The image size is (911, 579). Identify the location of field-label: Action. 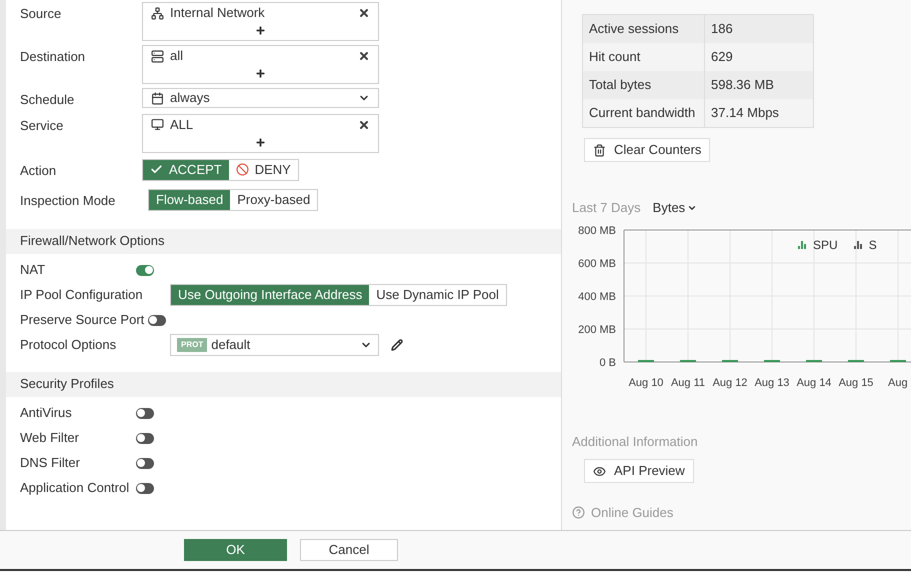
(39, 171).